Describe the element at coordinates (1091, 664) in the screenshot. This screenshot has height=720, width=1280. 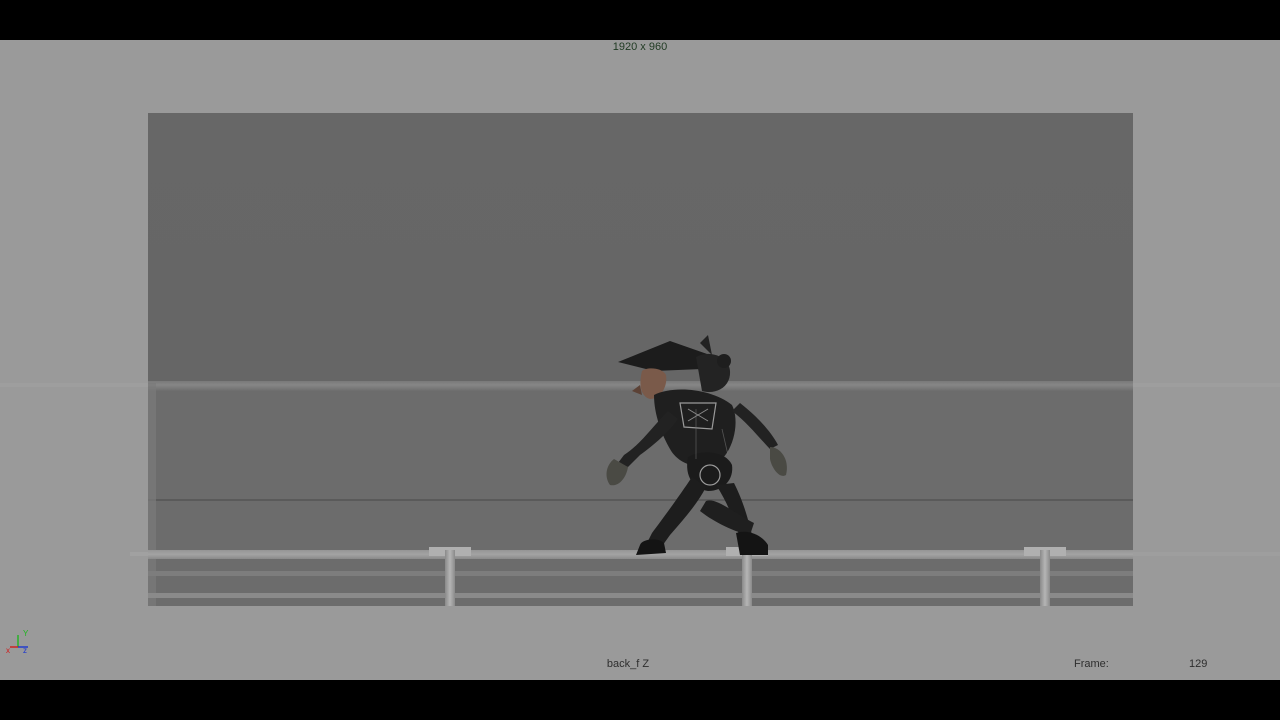
I see `hud-frame-label: Frame:` at that location.